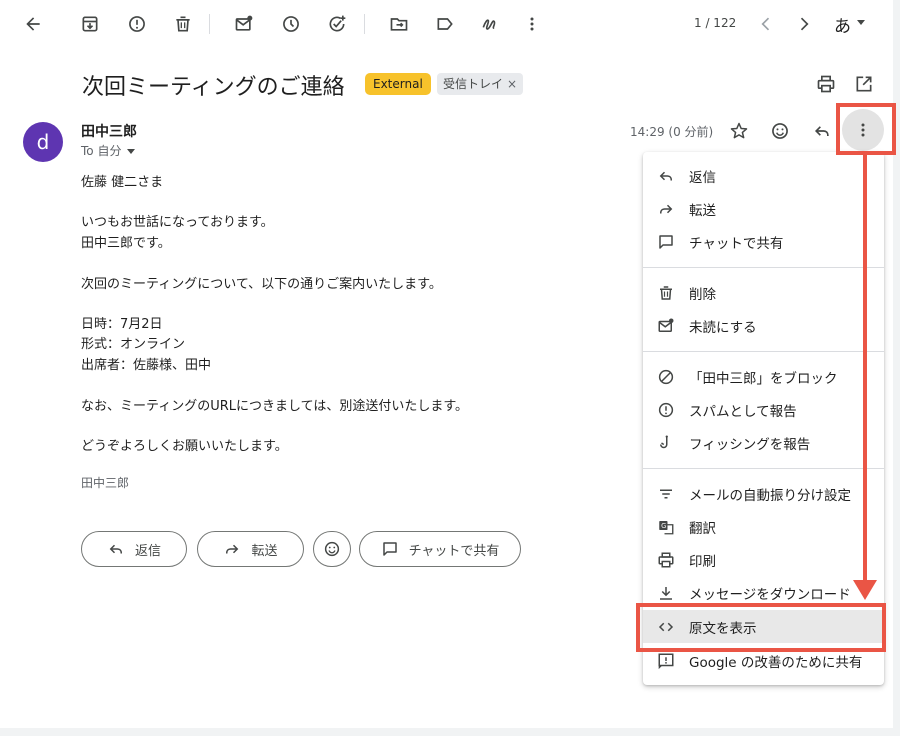  I want to click on menu-item-reply: 返信, so click(763, 175).